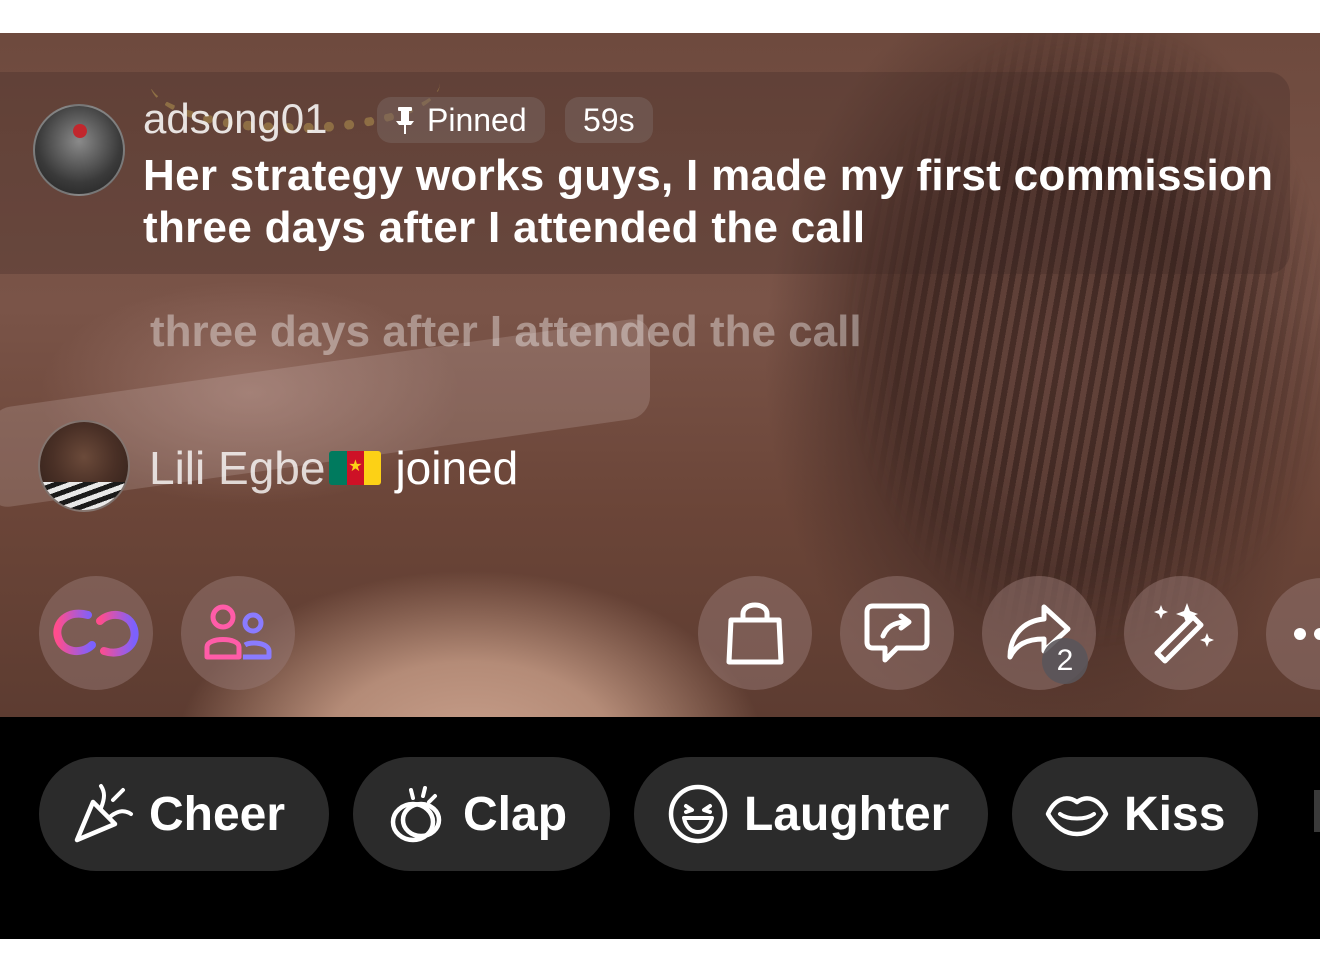 The image size is (1320, 960). I want to click on time-ago: 59s, so click(609, 120).